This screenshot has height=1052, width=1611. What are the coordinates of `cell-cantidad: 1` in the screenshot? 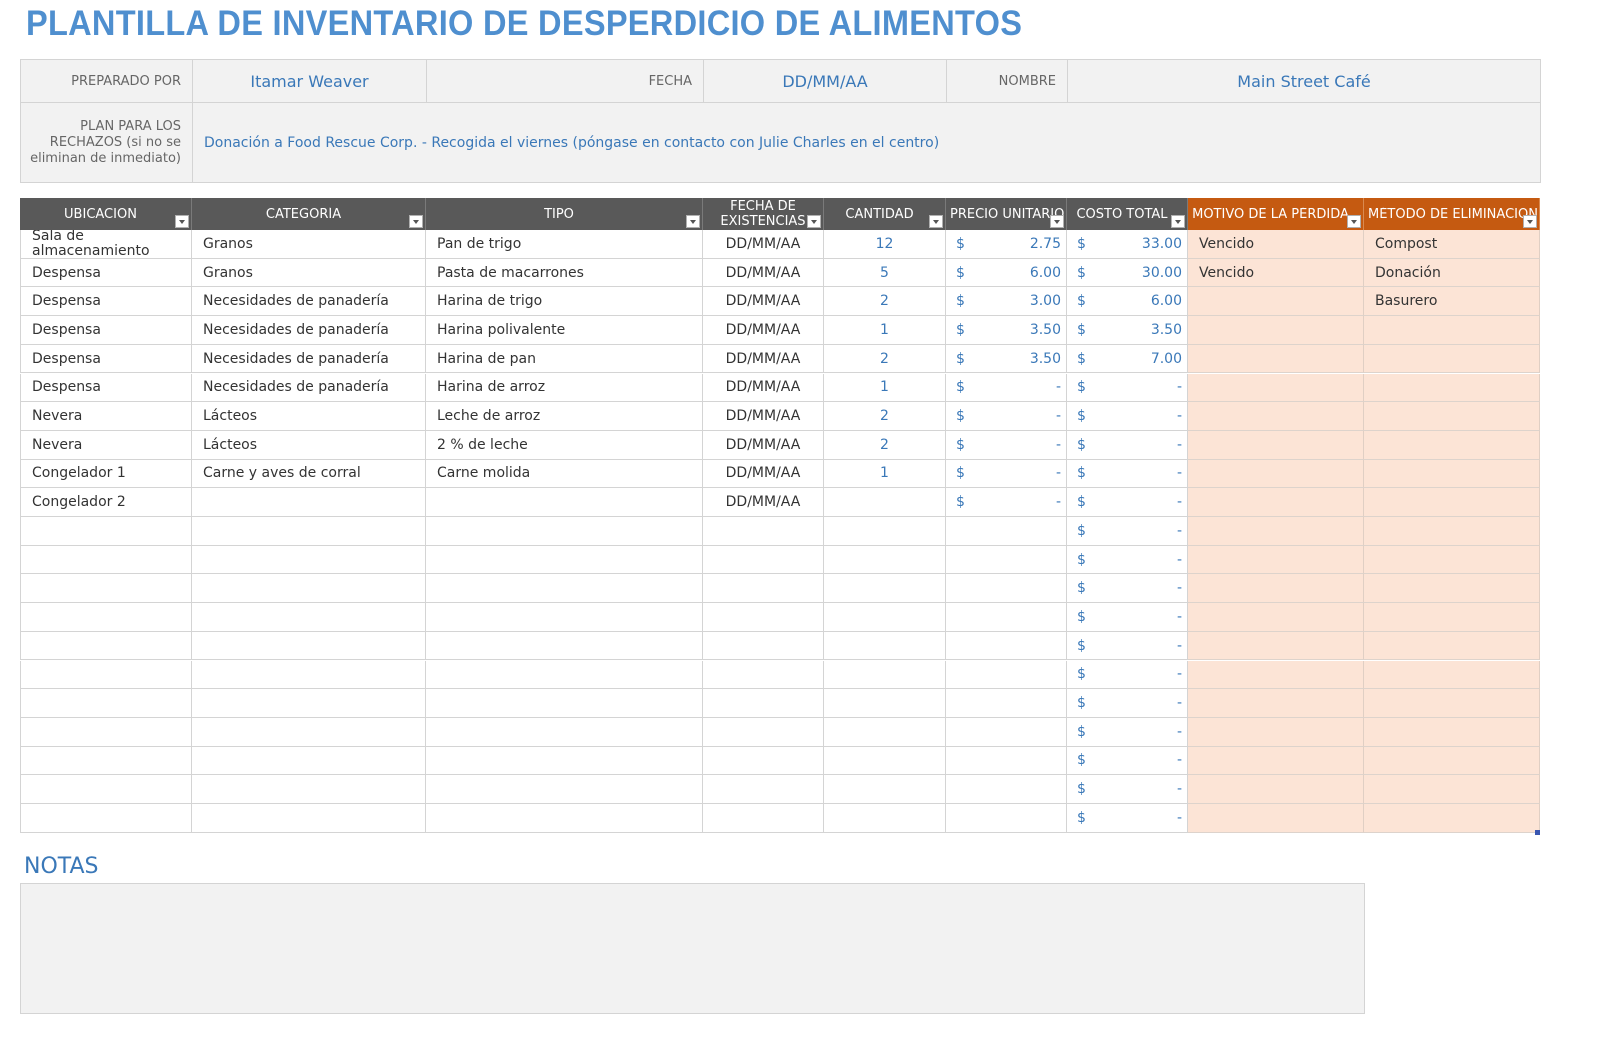 It's located at (885, 330).